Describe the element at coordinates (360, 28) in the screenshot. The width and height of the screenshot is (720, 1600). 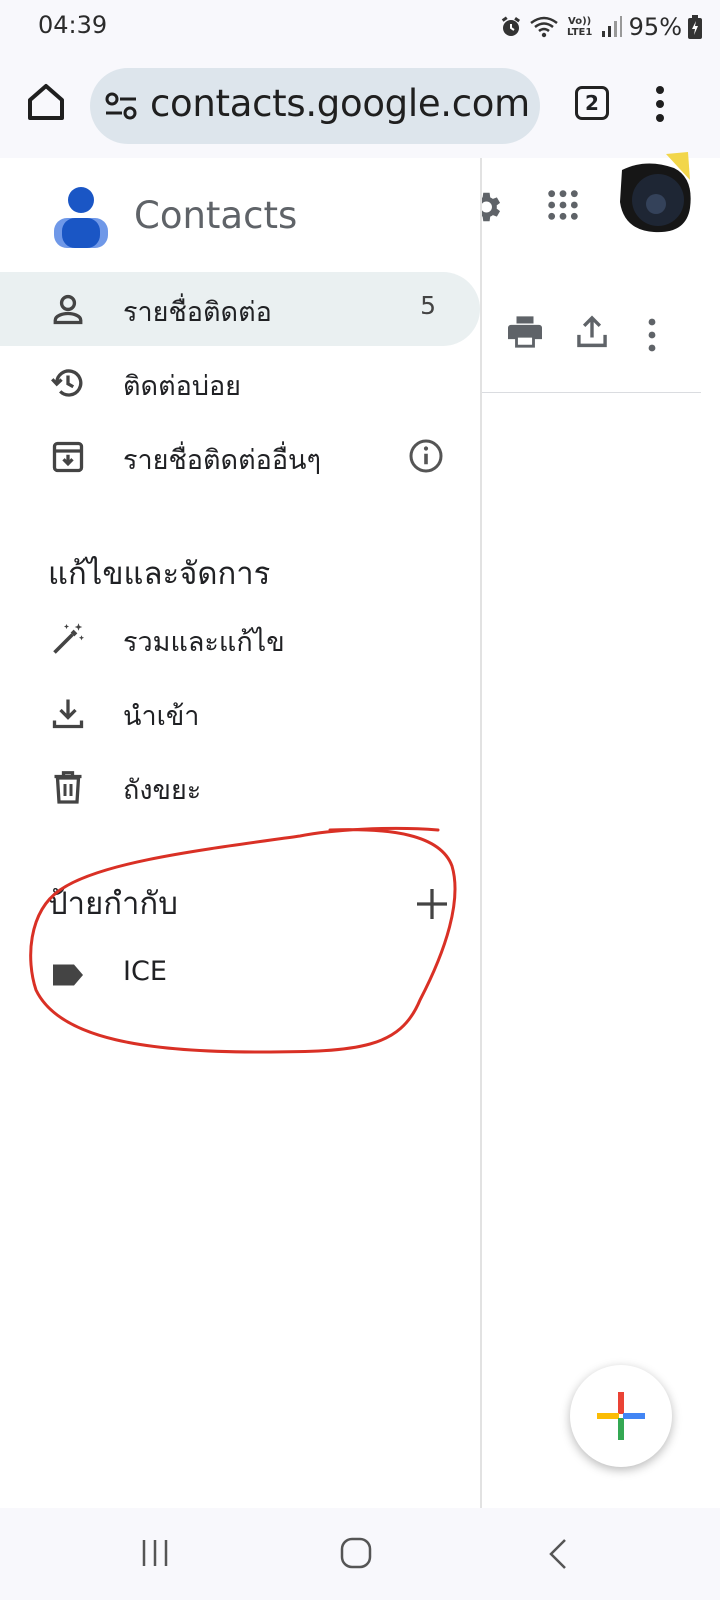
I see `status-bar: 04:39 Vo)) LTE1 95%` at that location.